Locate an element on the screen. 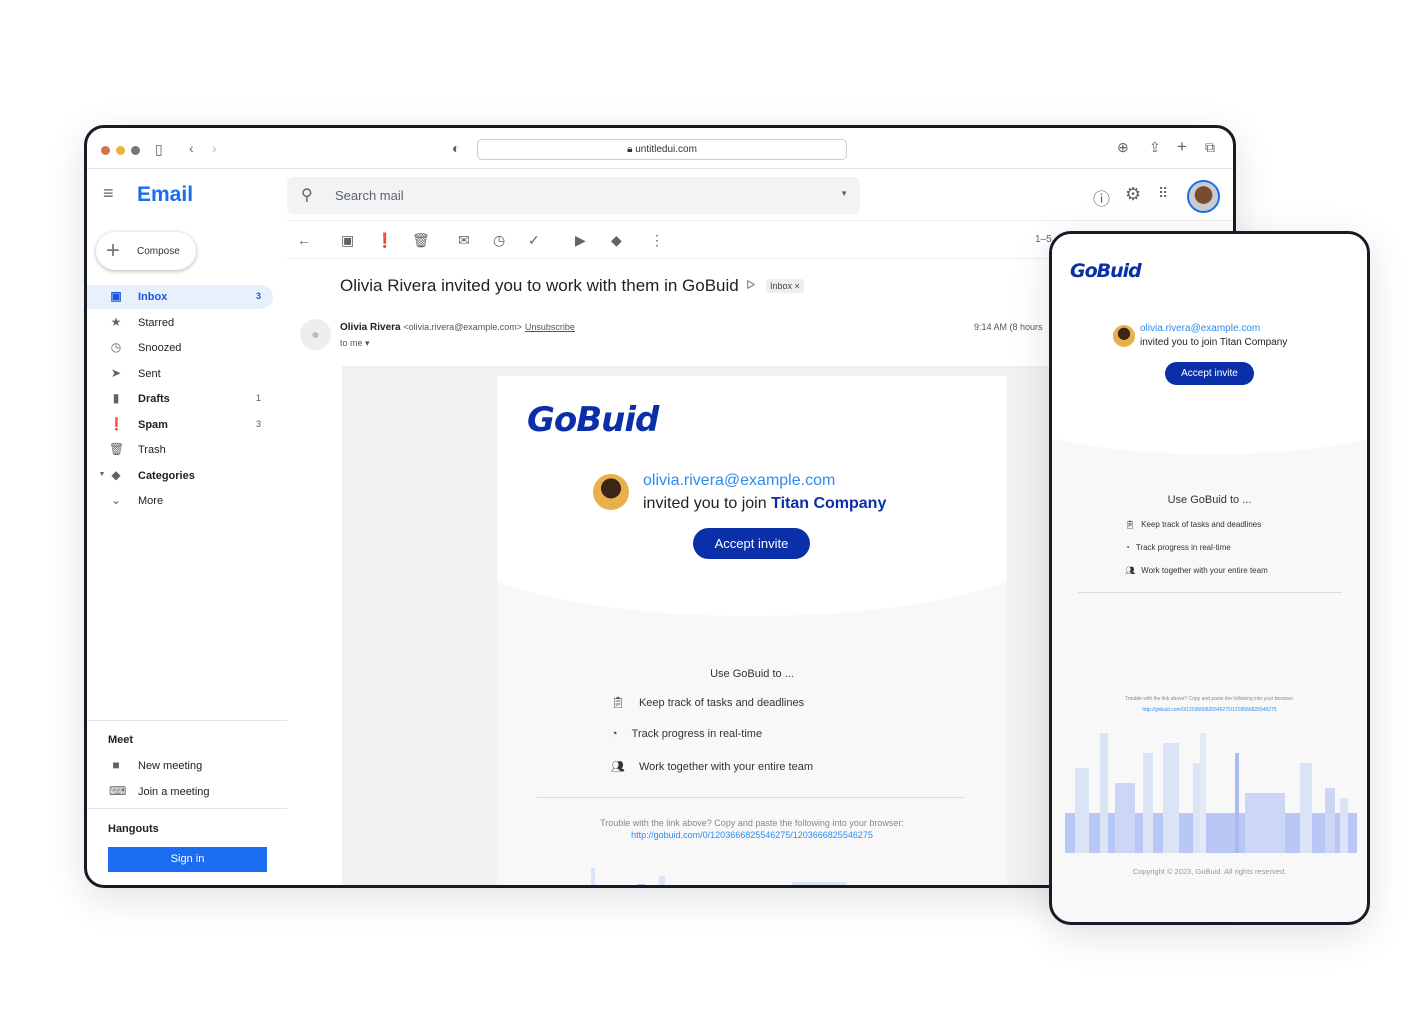 The height and width of the screenshot is (1036, 1416). inbox-label-badge: Inbox × is located at coordinates (785, 286).